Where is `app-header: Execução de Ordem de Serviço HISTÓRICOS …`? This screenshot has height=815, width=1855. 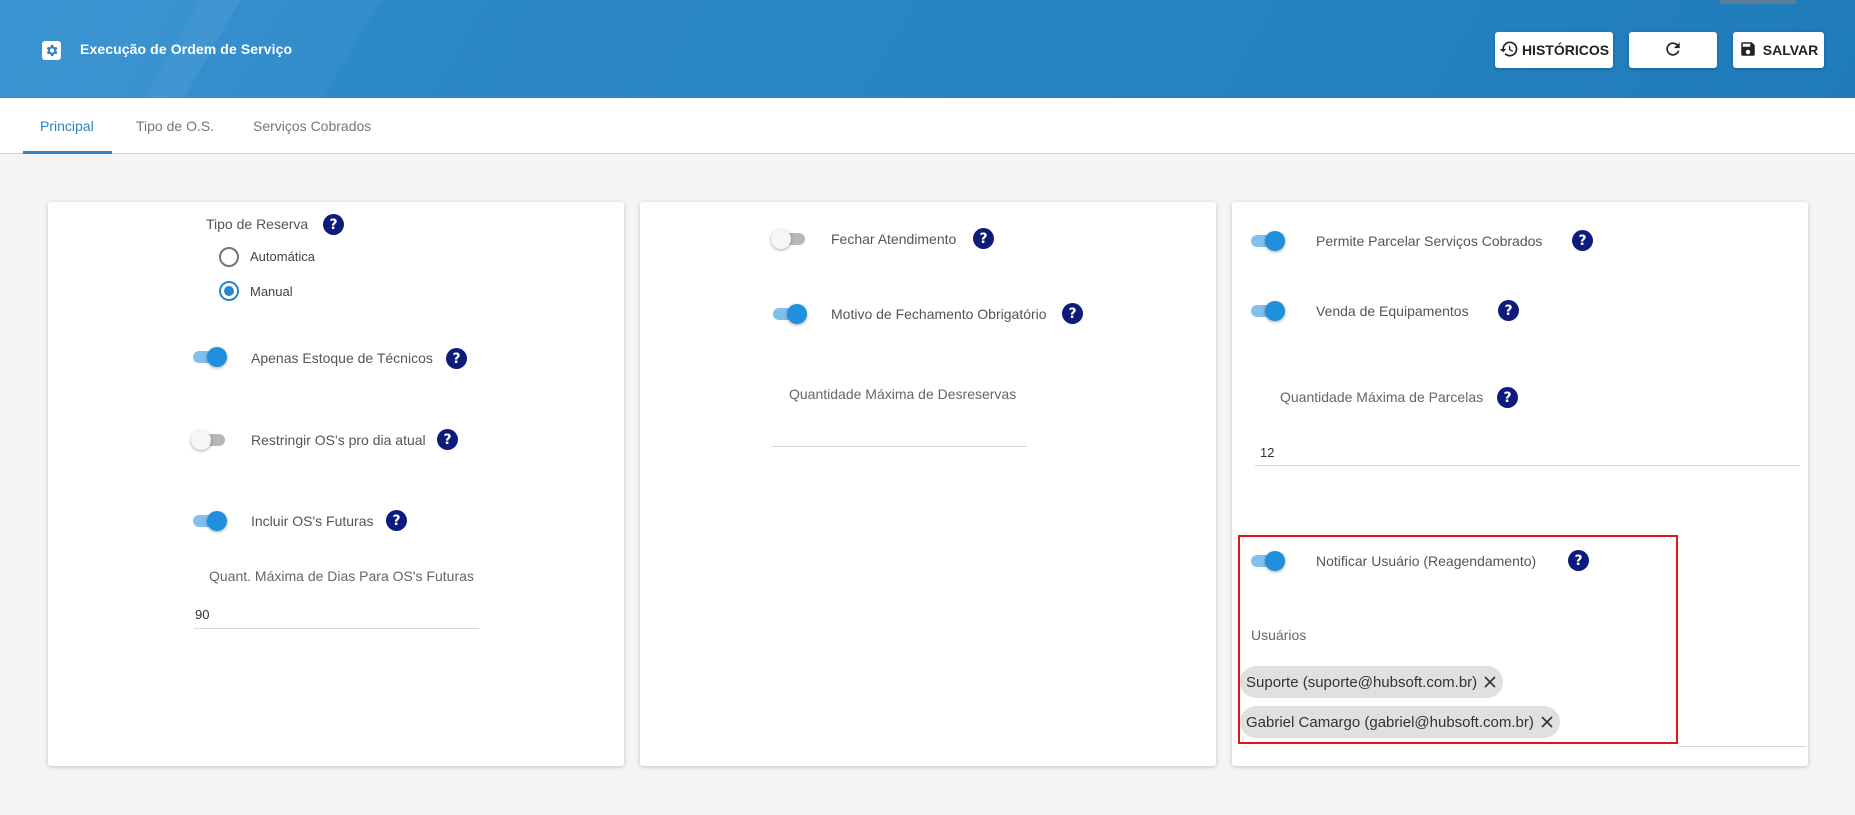
app-header: Execução de Ordem de Serviço HISTÓRICOS … is located at coordinates (927, 49).